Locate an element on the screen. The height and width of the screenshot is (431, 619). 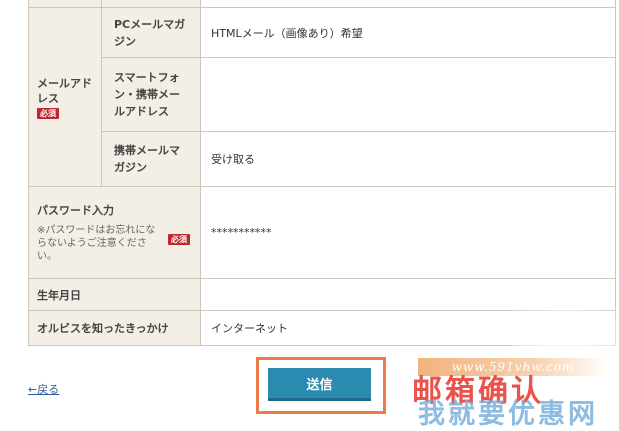
birthday-label: 生年月日 is located at coordinates (114, 294).